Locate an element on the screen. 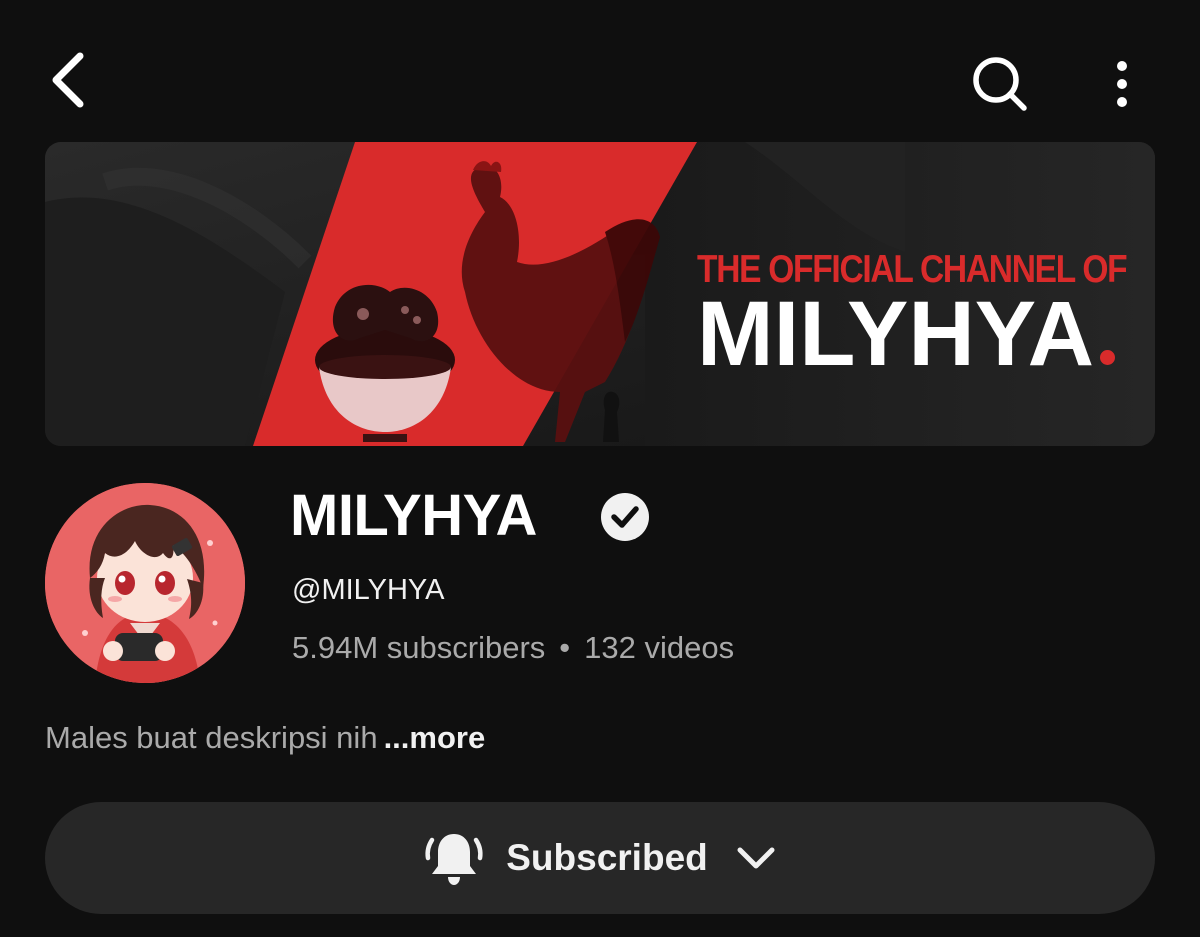 This screenshot has height=937, width=1200. channel-description: Males buat deskripsi nih ...more is located at coordinates (265, 738).